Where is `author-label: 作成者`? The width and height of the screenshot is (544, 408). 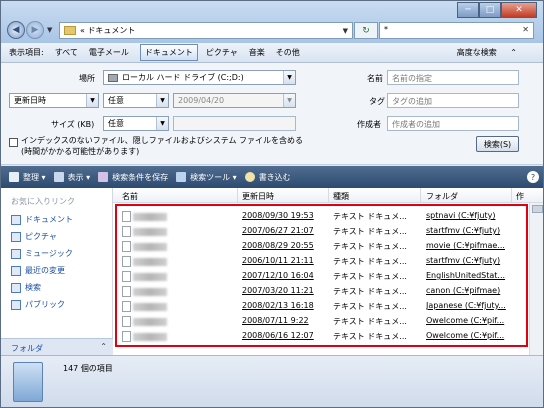
author-label: 作成者 is located at coordinates (369, 124).